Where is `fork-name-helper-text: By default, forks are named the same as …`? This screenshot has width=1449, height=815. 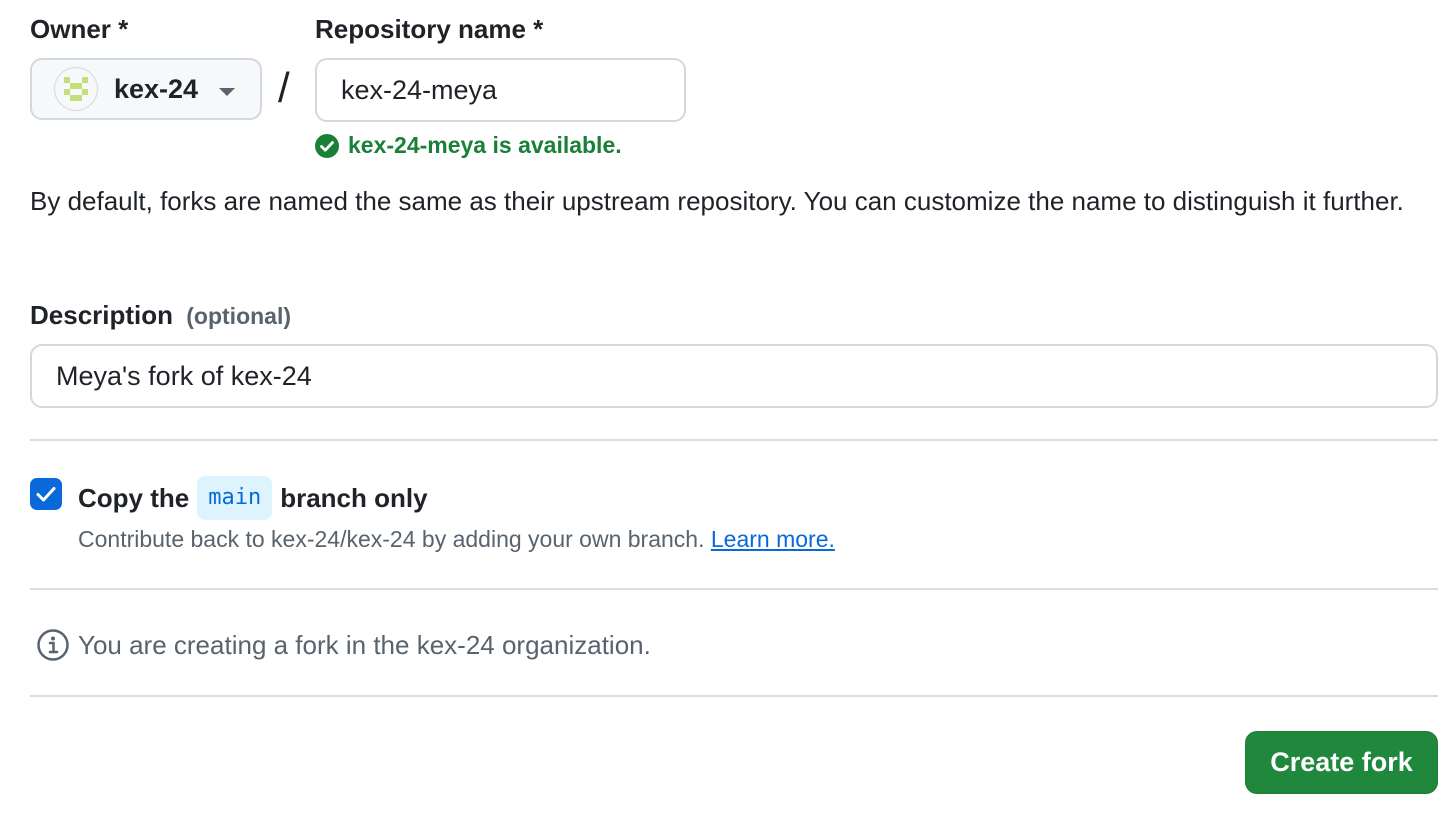
fork-name-helper-text: By default, forks are named the same as … is located at coordinates (717, 201).